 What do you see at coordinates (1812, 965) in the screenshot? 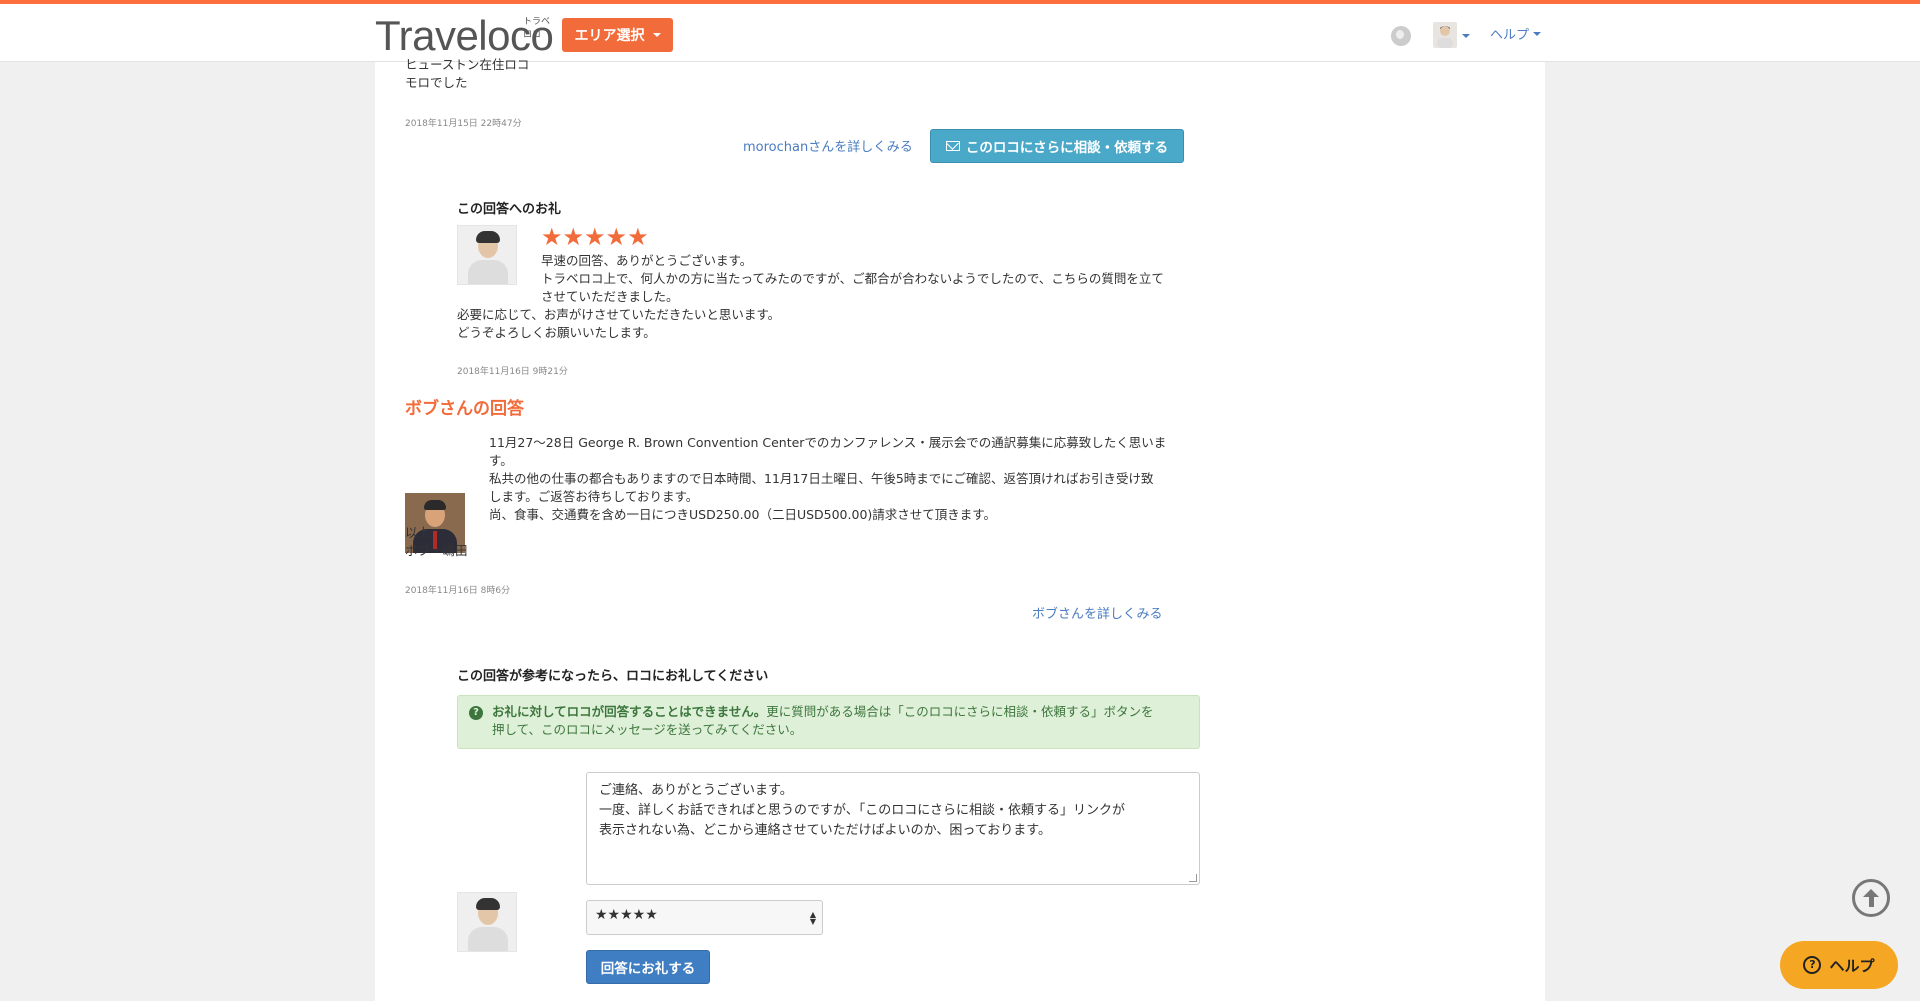
I see `help-question-icon: ?` at bounding box center [1812, 965].